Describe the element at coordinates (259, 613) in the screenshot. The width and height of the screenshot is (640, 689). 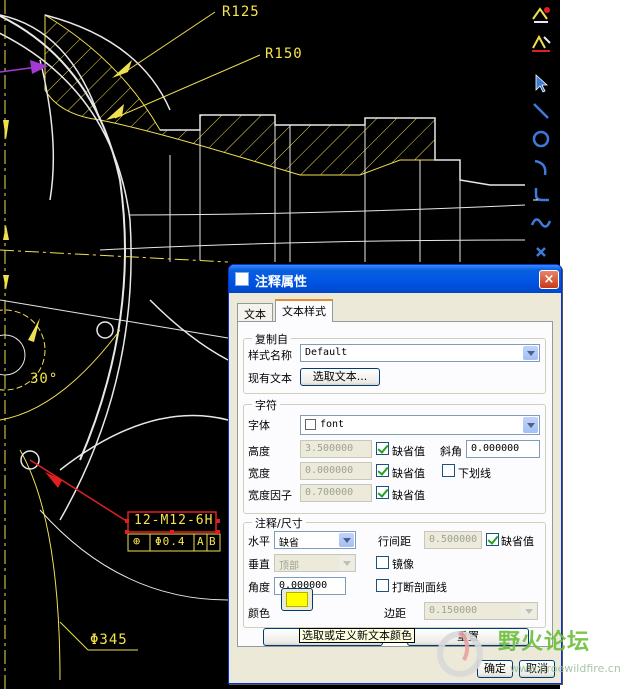
I see `color-label: 颜色` at that location.